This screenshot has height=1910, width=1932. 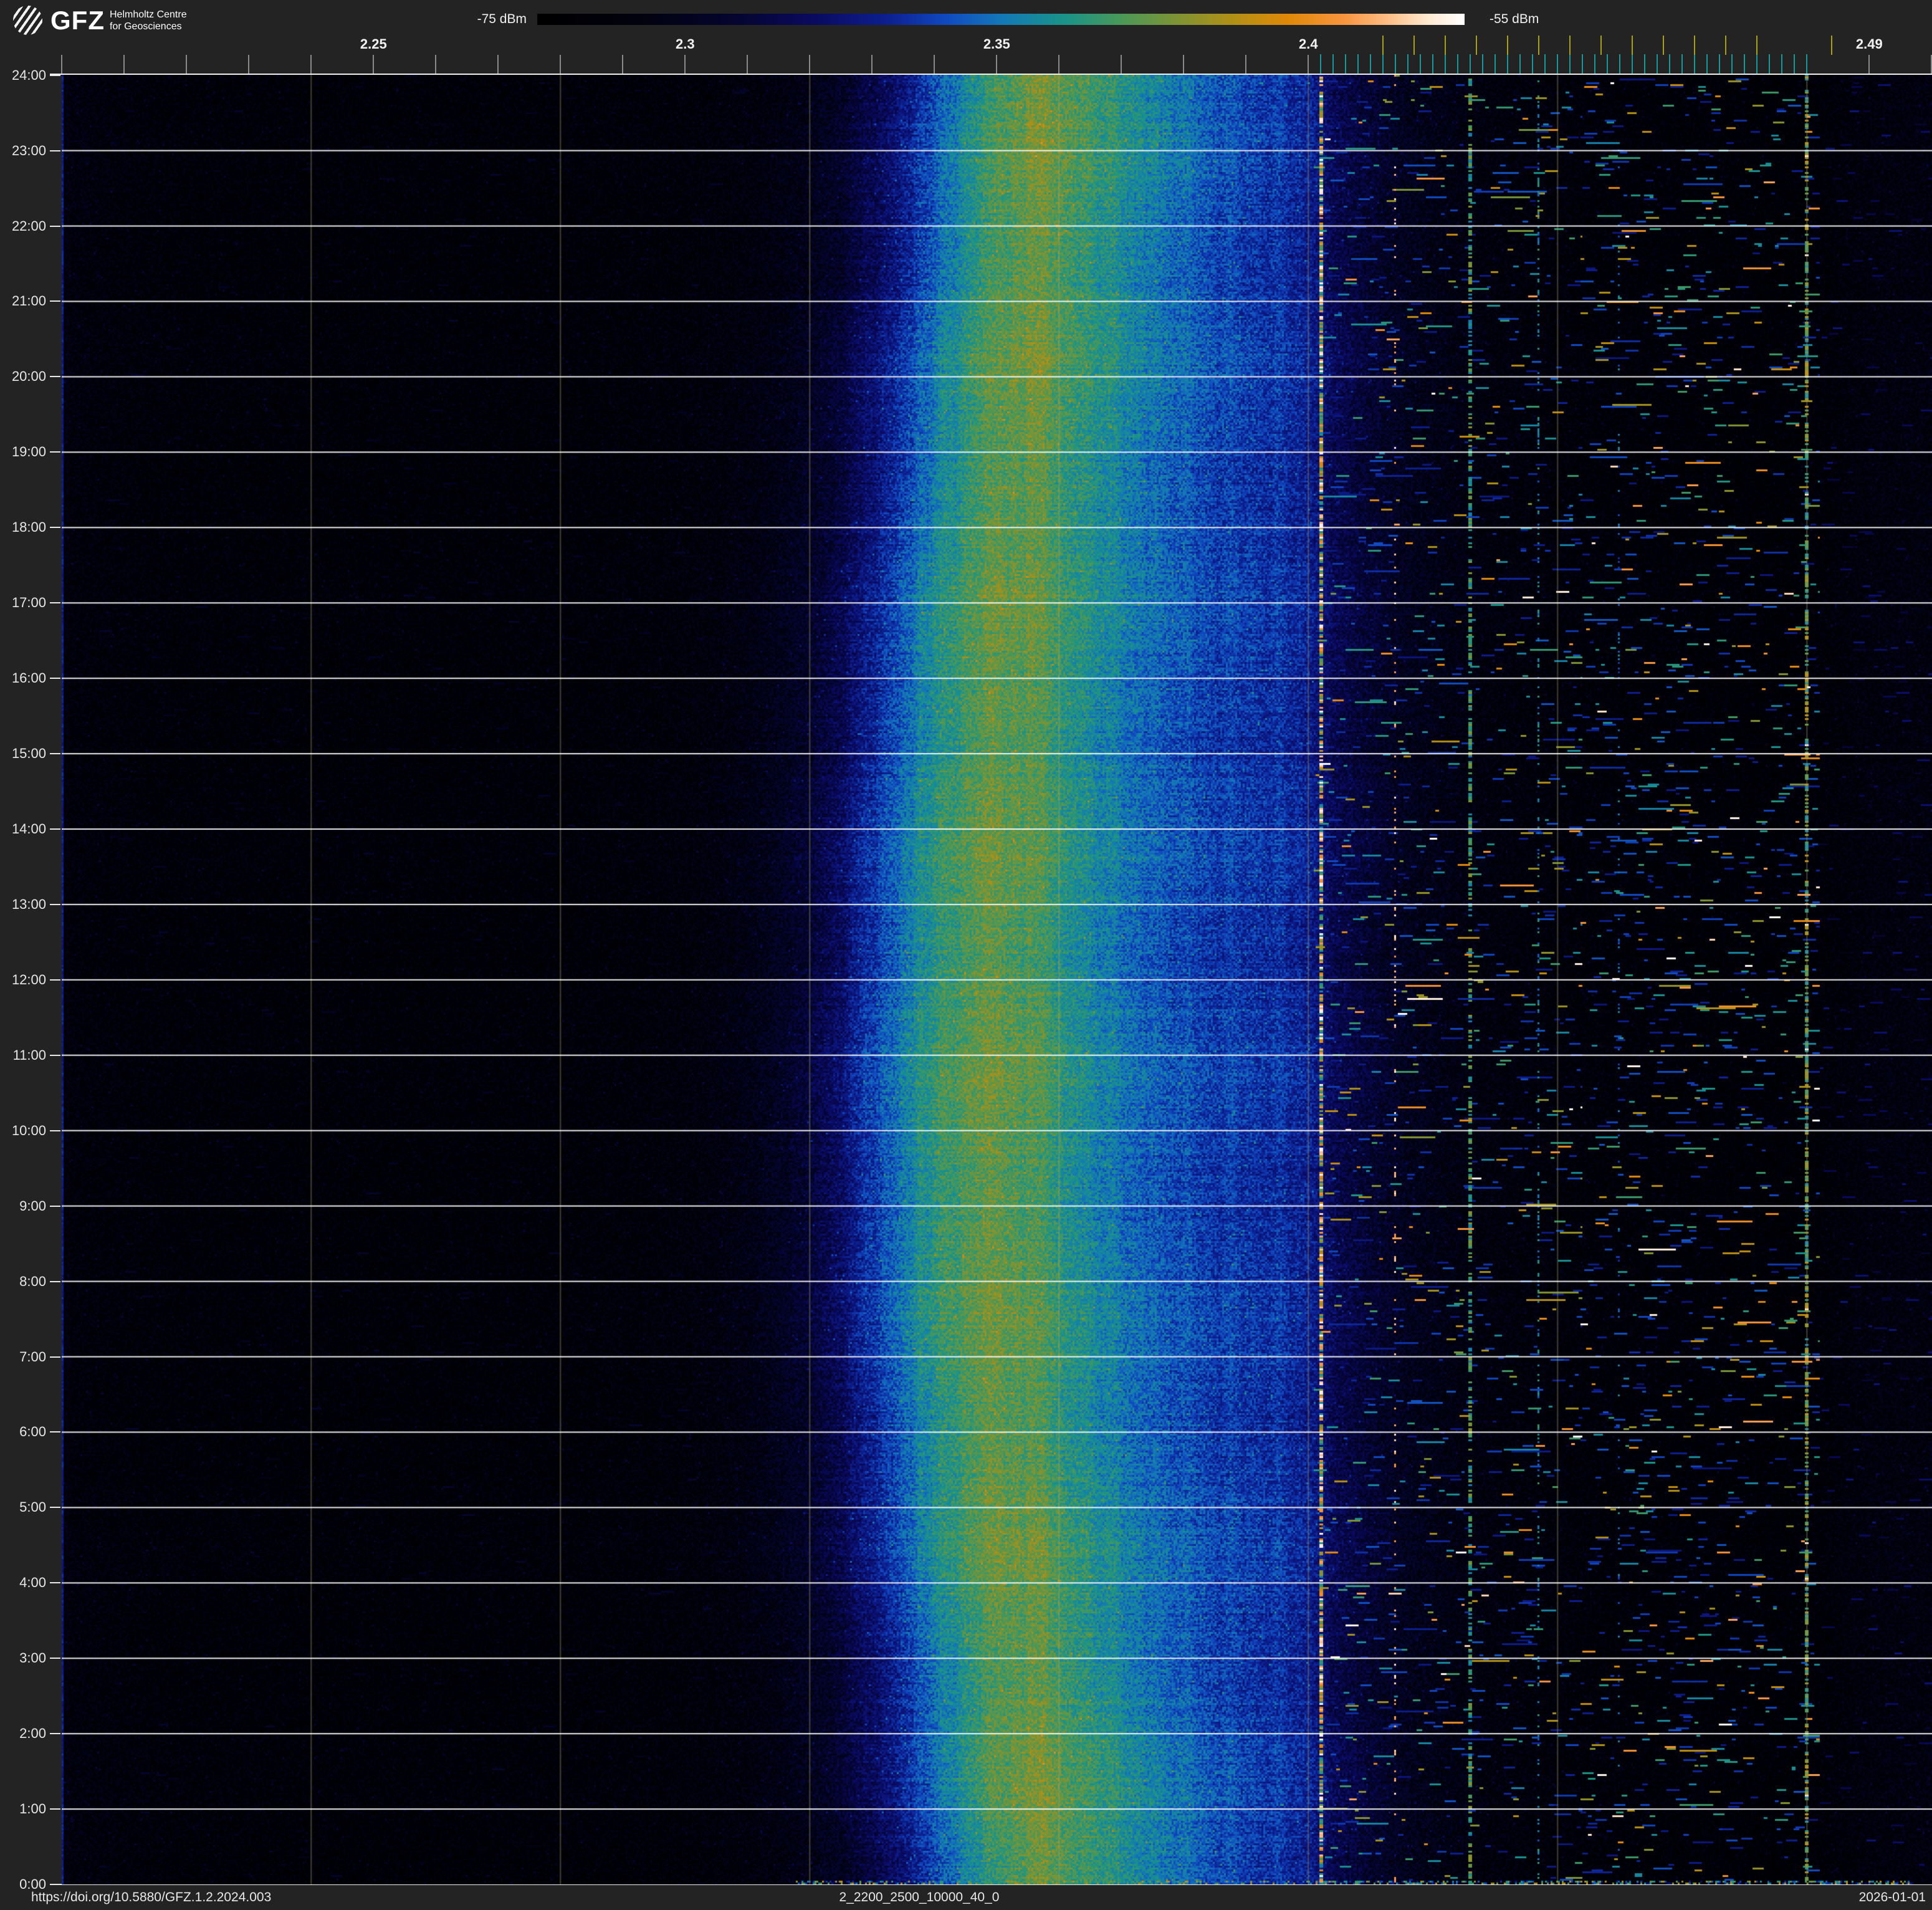 I want to click on y-axis-hour-label: 10:00, so click(x=28, y=1130).